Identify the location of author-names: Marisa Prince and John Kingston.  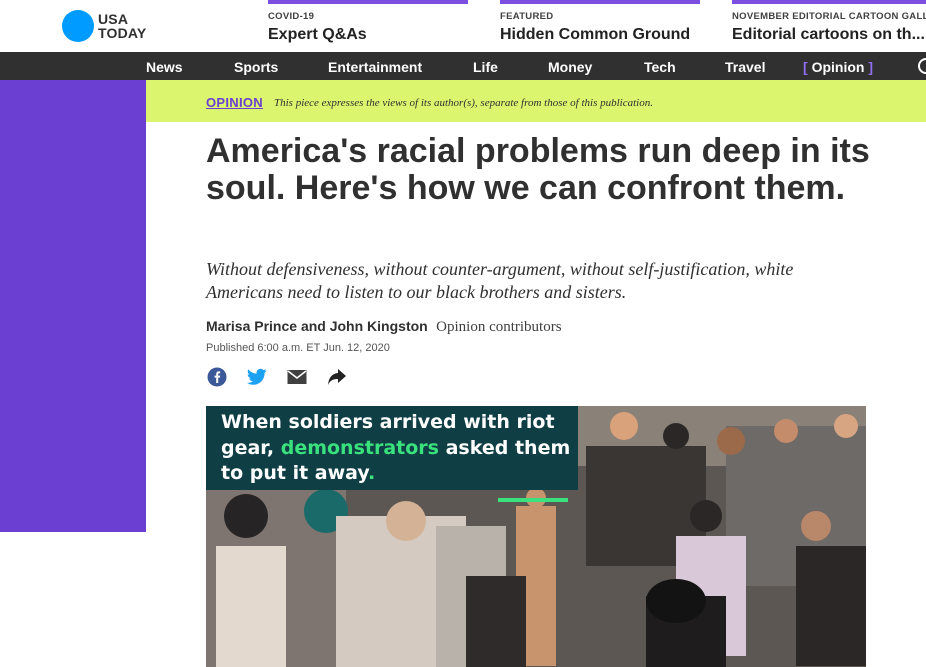
(317, 326).